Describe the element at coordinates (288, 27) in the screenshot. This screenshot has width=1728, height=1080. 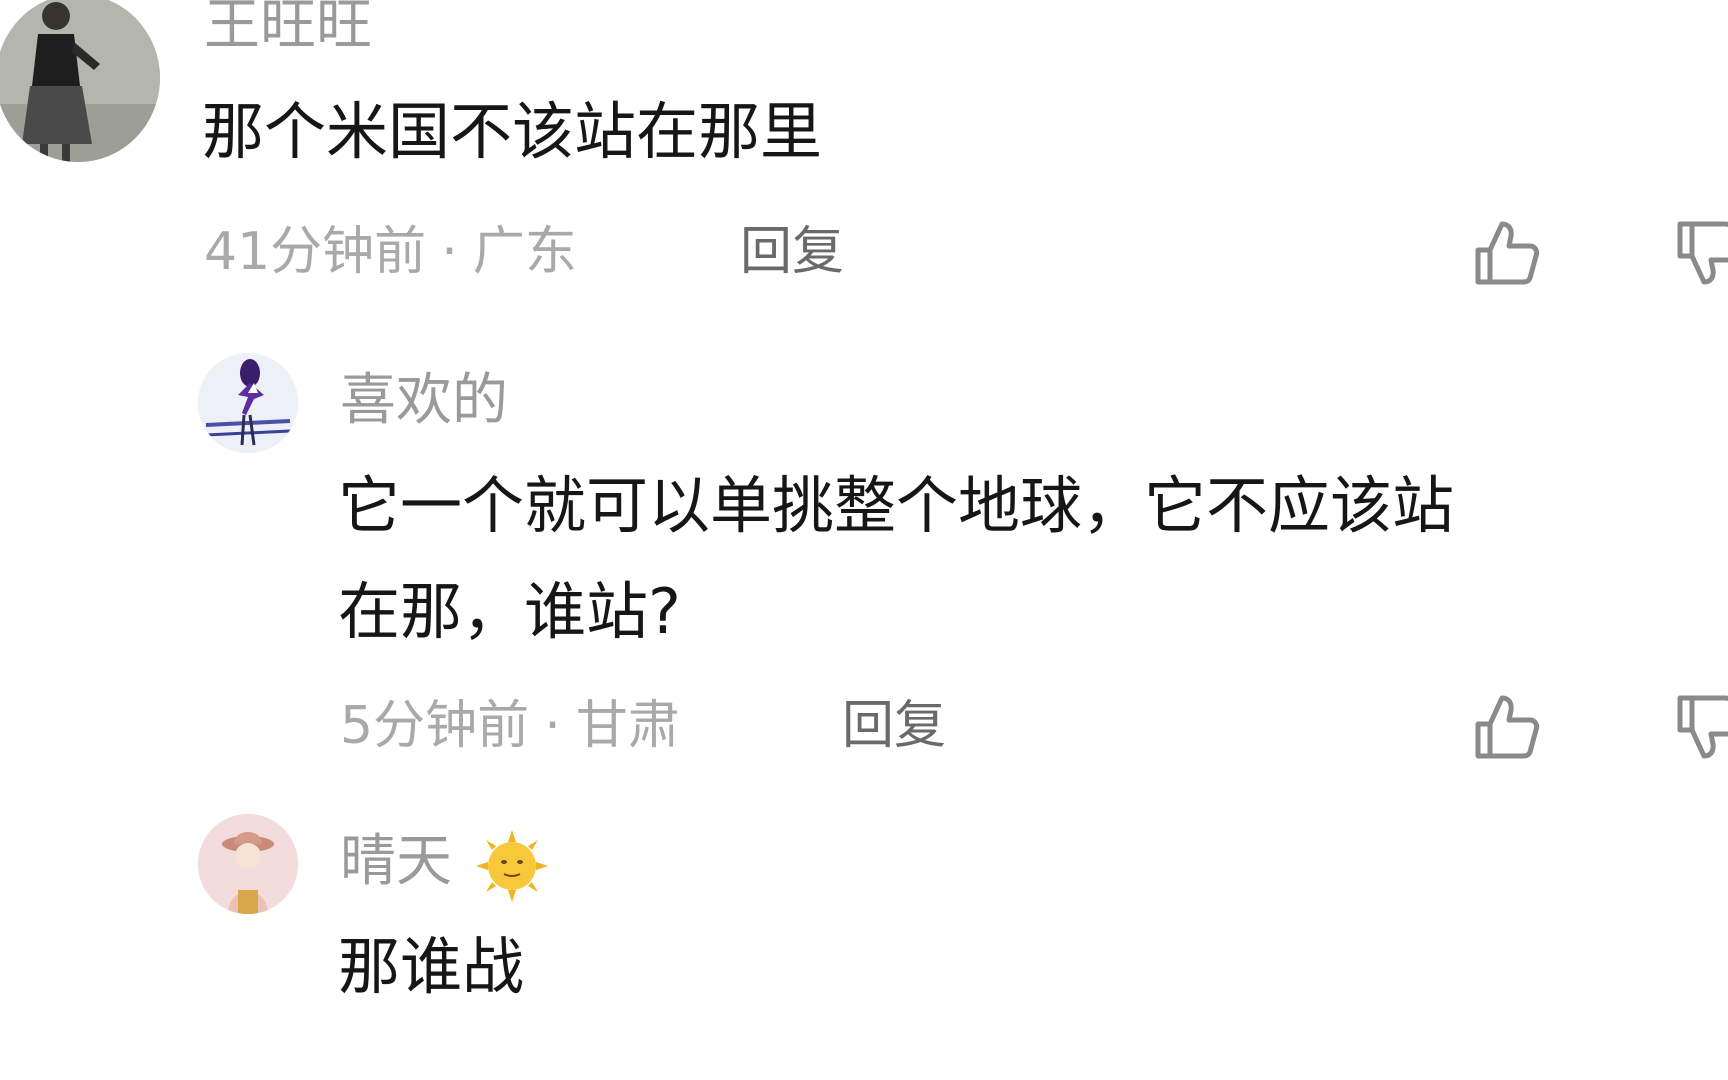
I see `comment-username: 王旺旺` at that location.